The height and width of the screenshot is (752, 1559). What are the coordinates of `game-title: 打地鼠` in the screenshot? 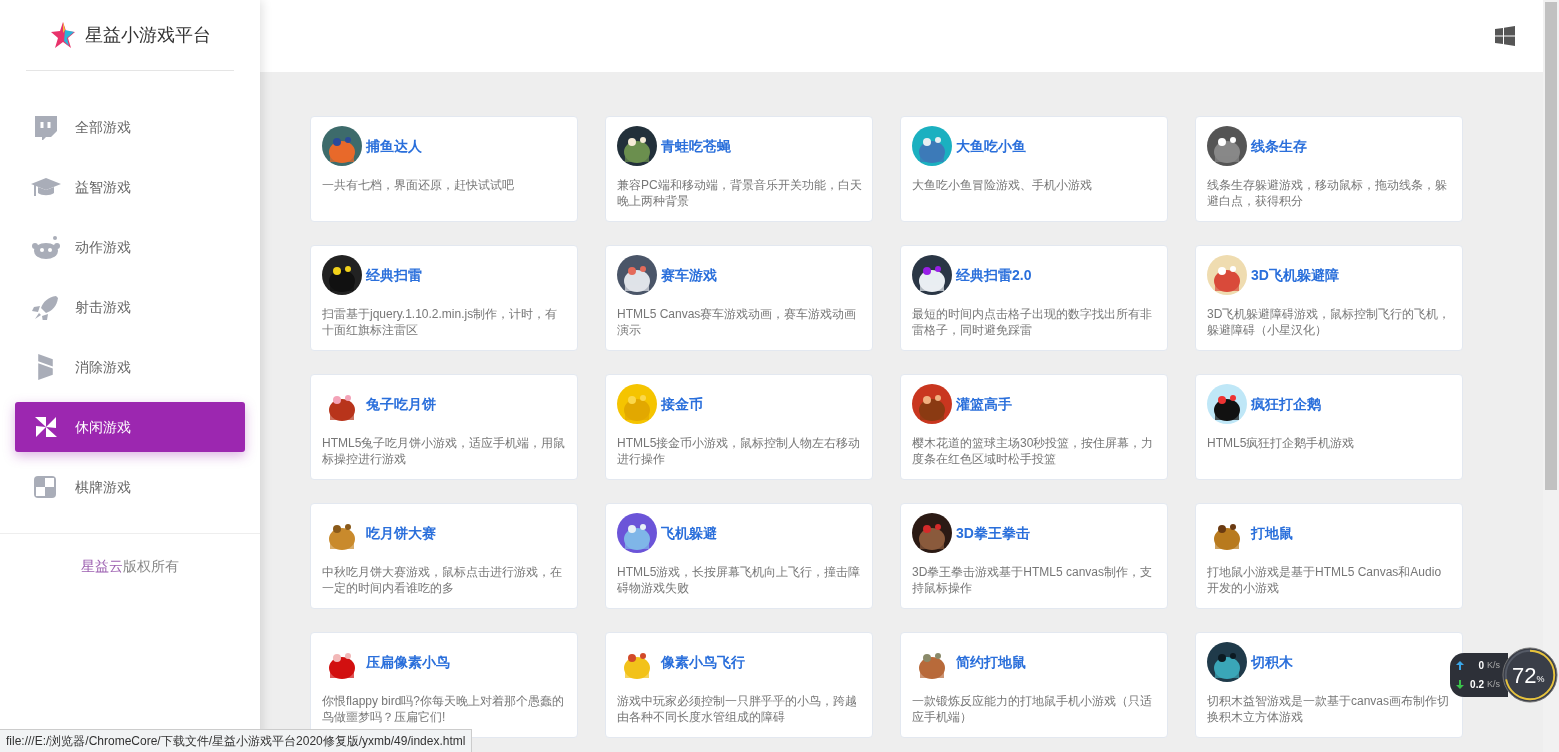 It's located at (1272, 533).